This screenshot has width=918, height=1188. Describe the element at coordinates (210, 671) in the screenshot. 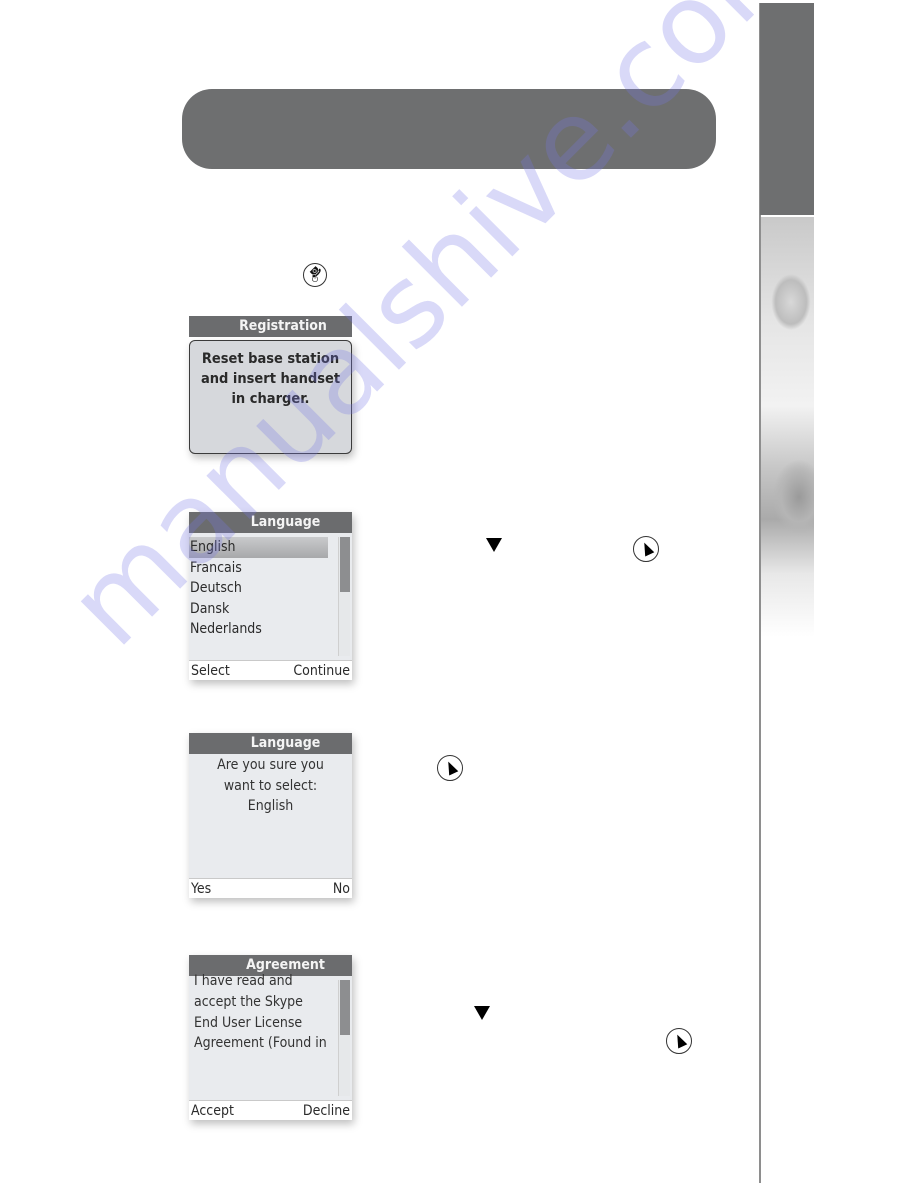

I see `softkey-select: Select` at that location.